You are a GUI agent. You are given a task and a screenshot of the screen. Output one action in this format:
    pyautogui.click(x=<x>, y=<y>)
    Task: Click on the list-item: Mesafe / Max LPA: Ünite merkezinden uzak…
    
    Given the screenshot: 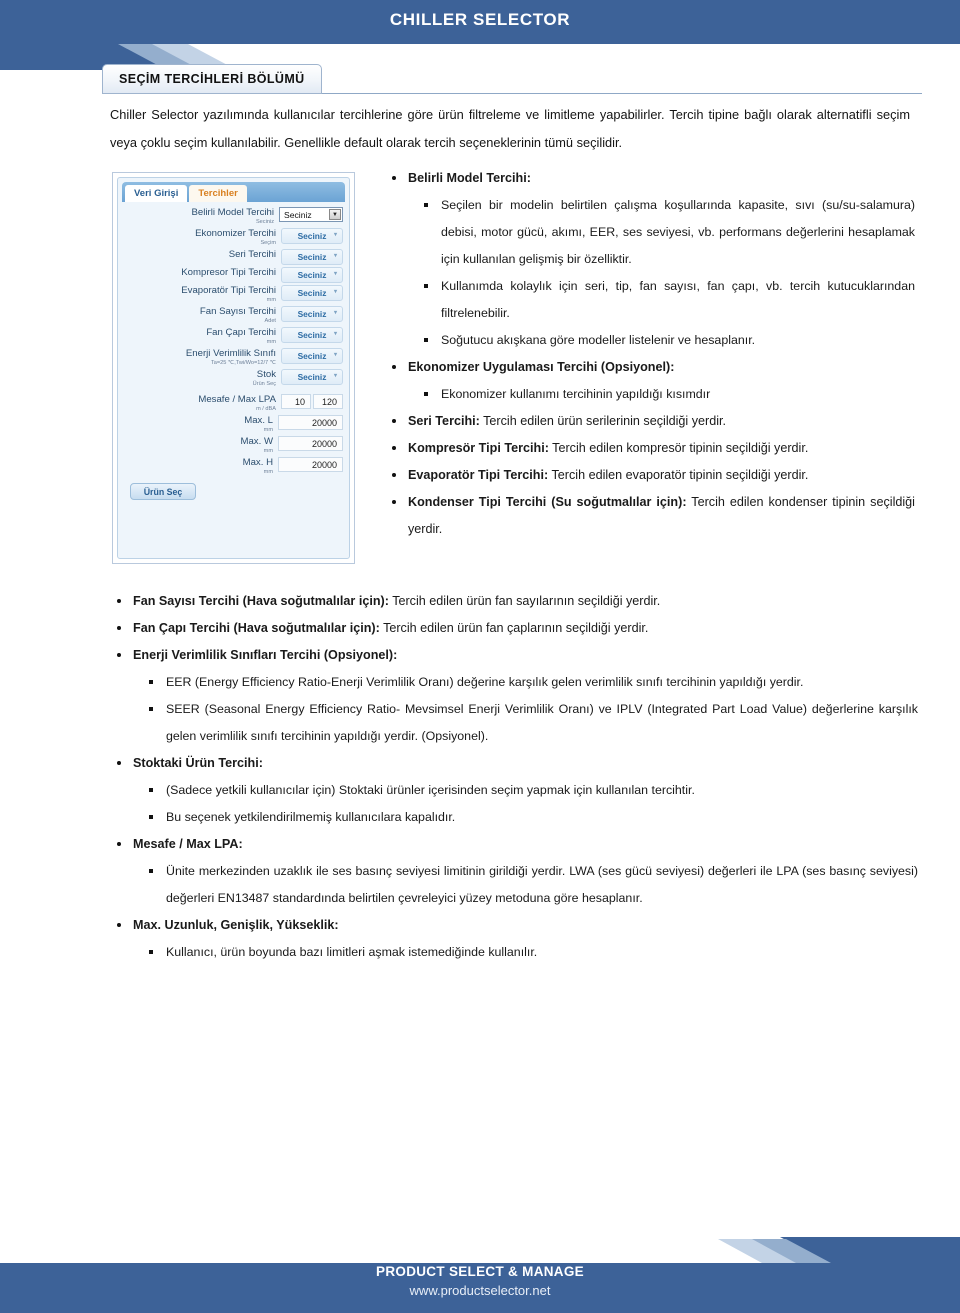 What is the action you would take?
    pyautogui.click(x=509, y=871)
    